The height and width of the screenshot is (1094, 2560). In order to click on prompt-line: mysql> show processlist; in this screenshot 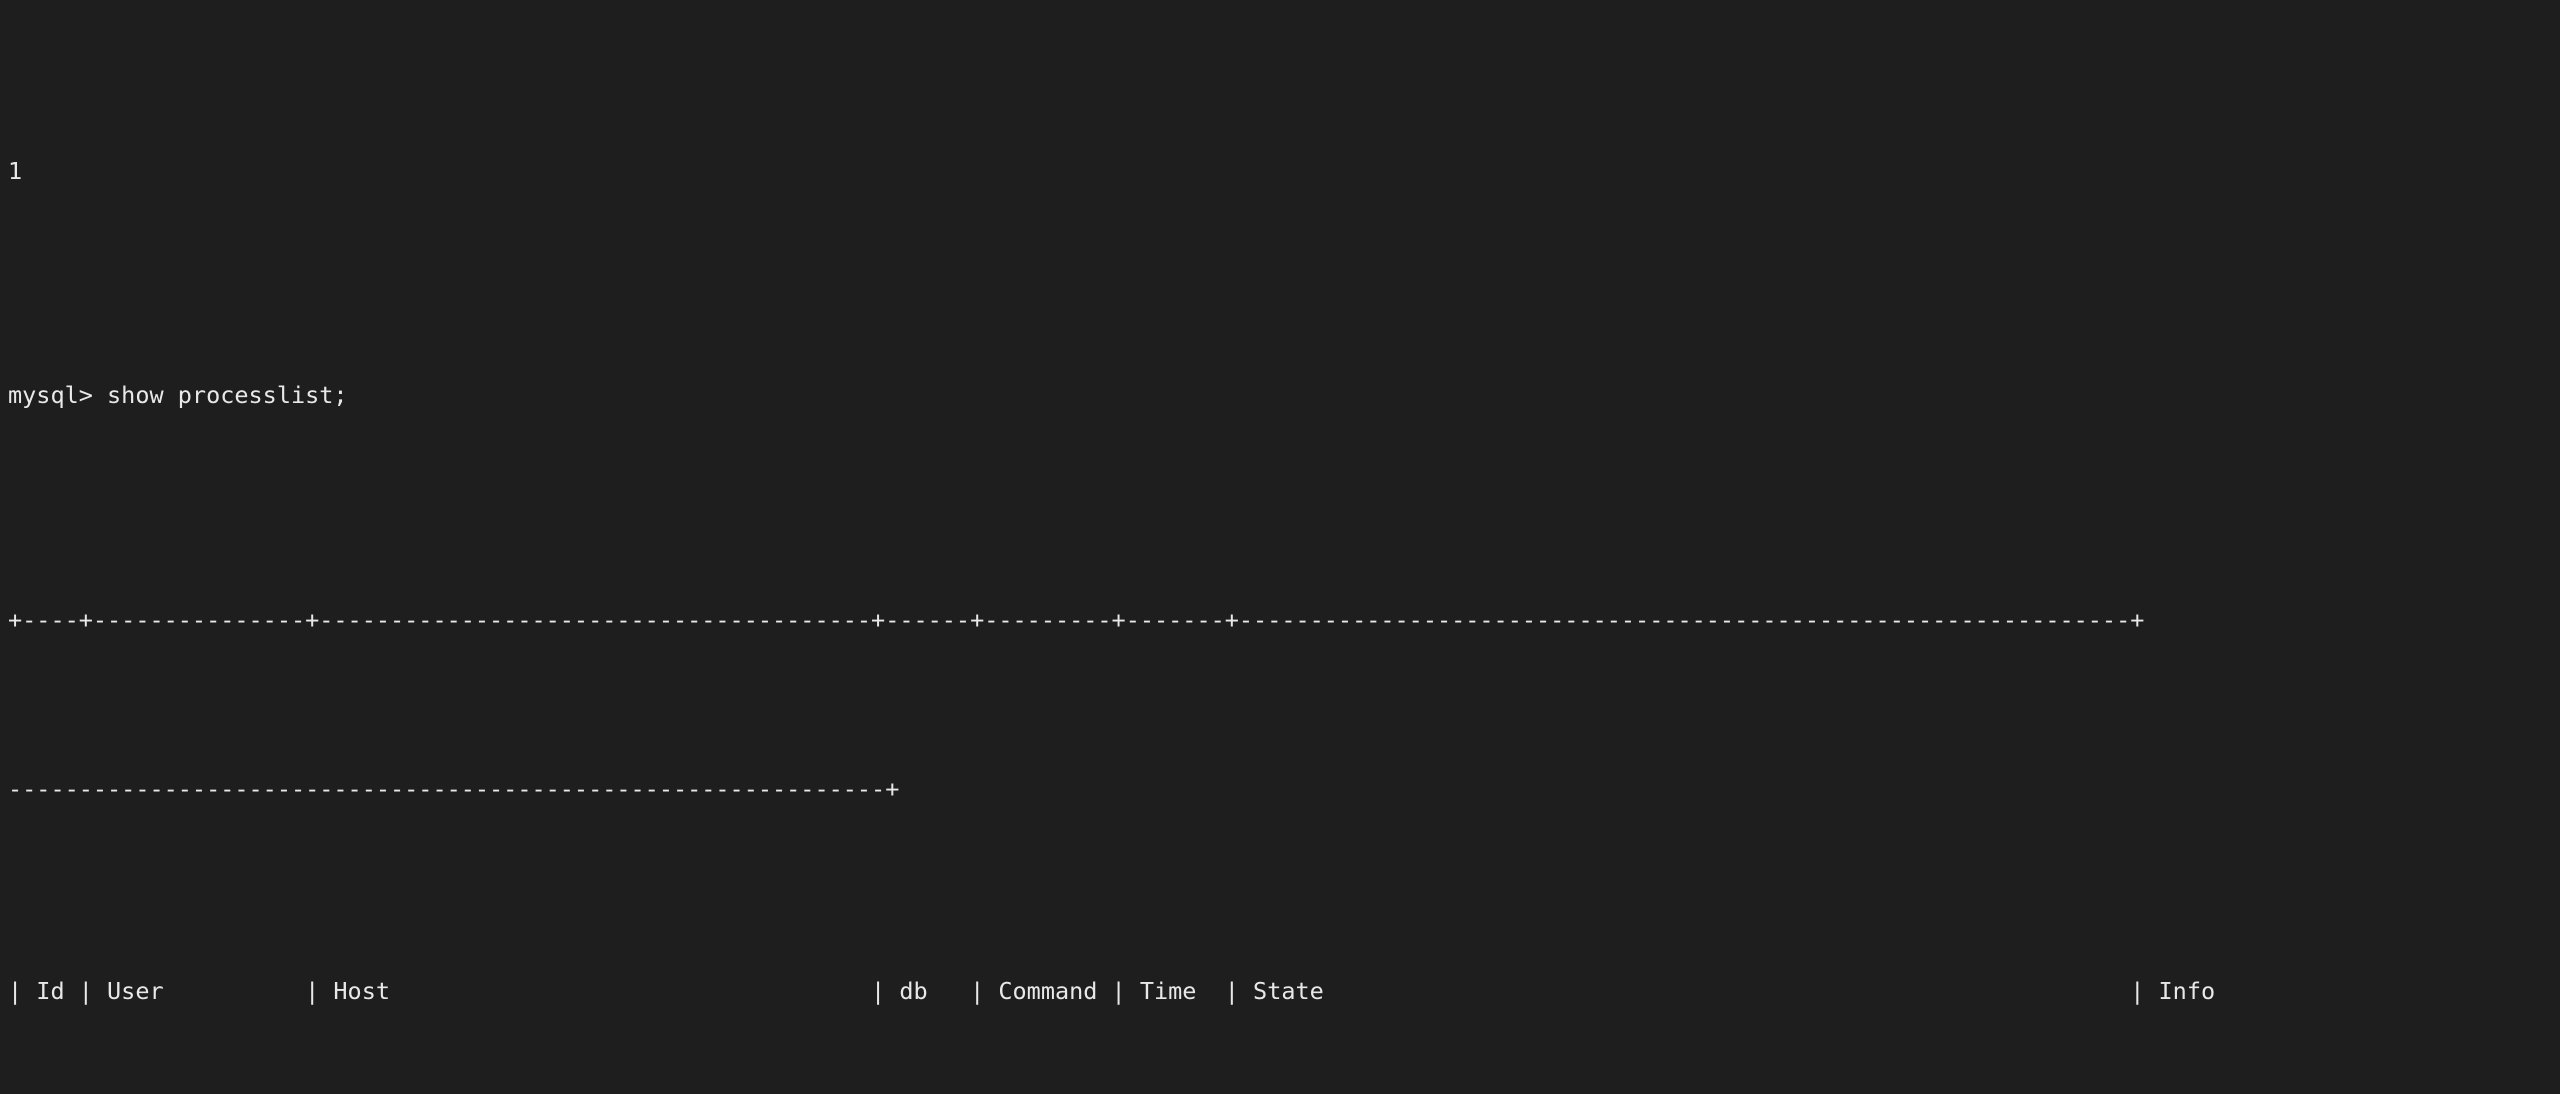, I will do `click(178, 395)`.